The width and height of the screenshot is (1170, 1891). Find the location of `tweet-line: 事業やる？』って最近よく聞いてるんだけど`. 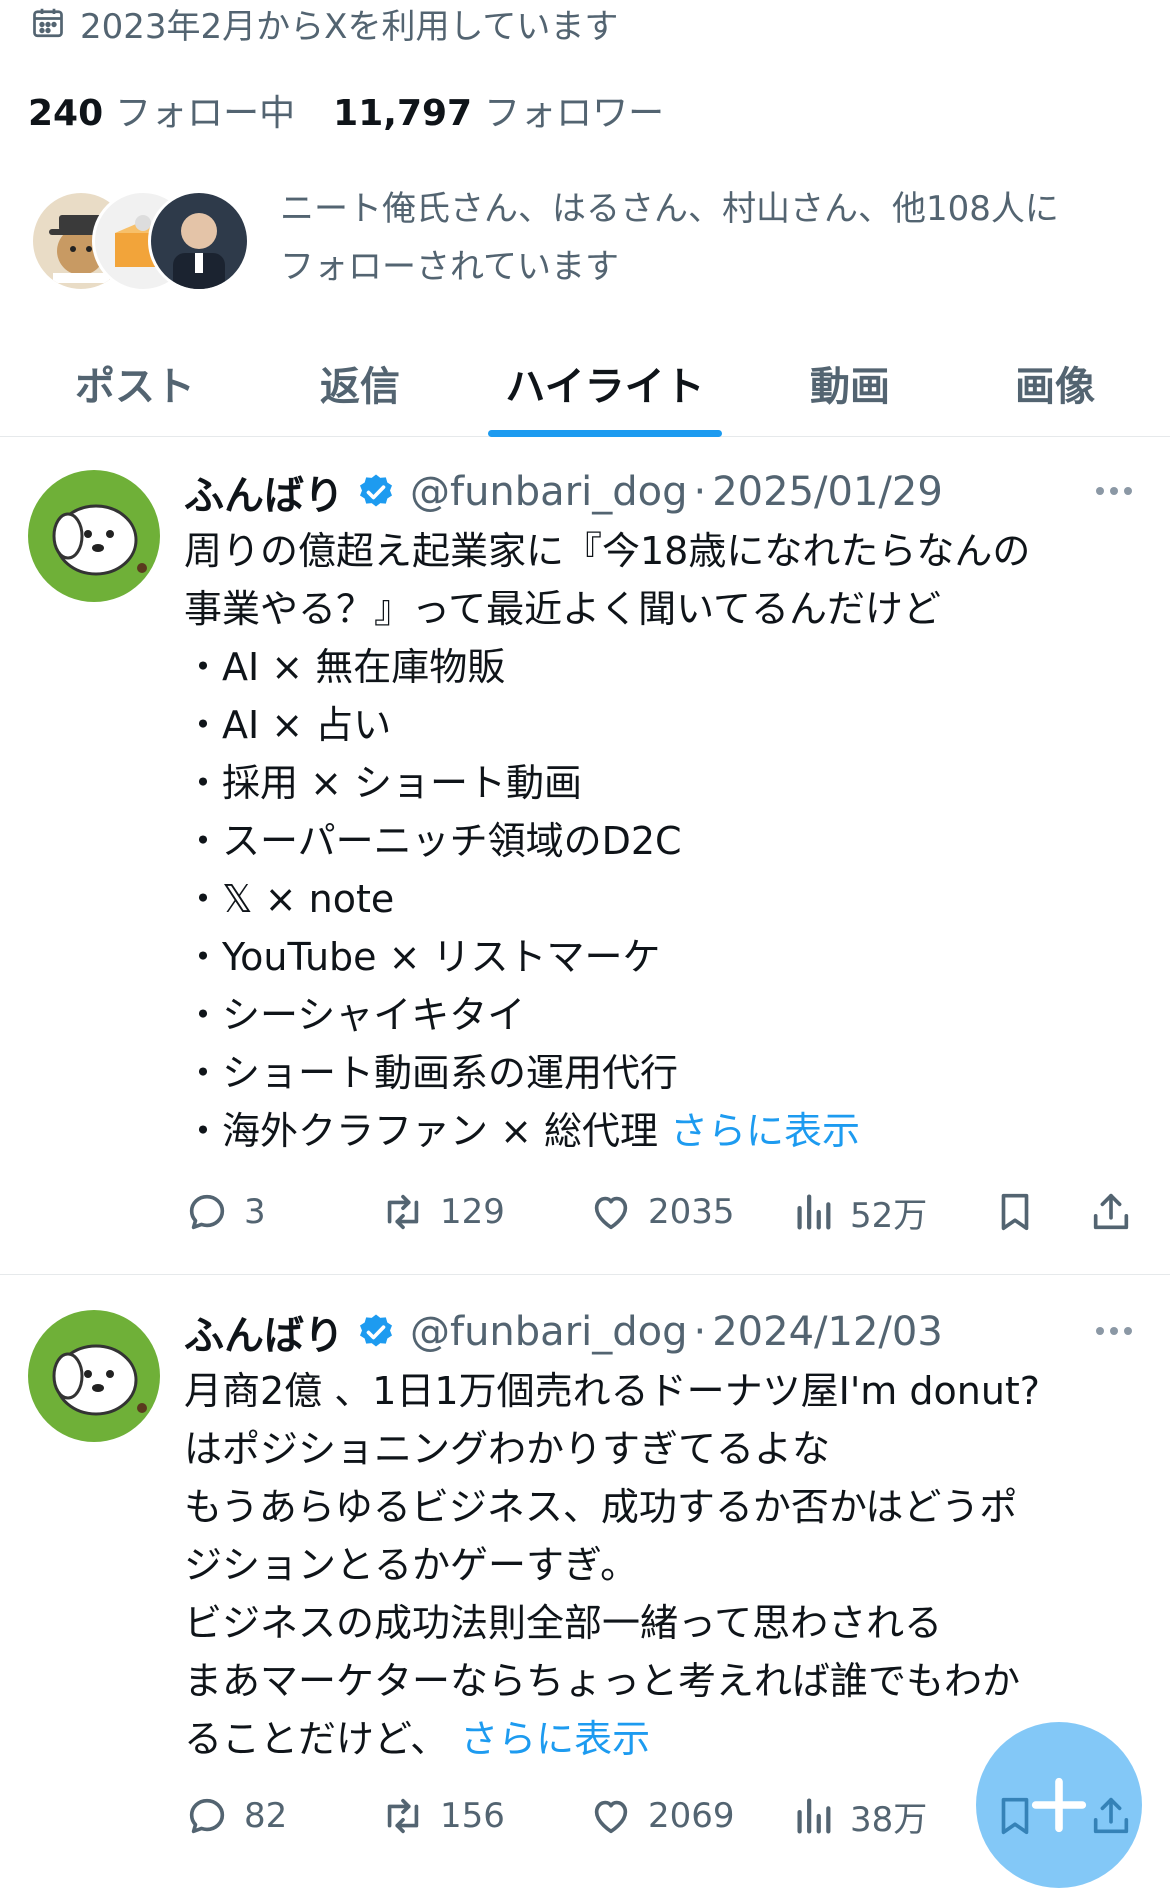

tweet-line: 事業やる？』って最近よく聞いてるんだけど is located at coordinates (562, 609).